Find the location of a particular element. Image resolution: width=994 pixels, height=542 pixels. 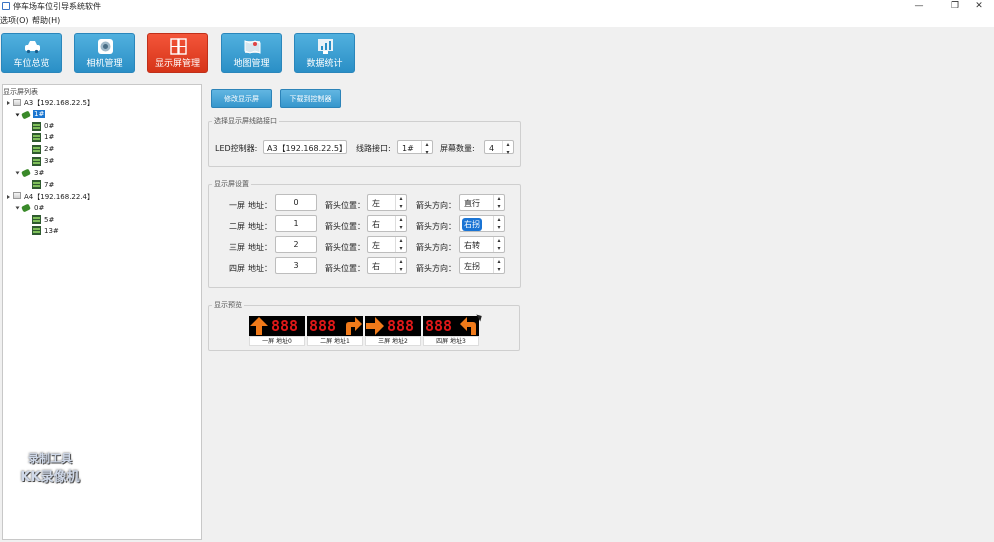

close-button: ✕ is located at coordinates (979, 6).